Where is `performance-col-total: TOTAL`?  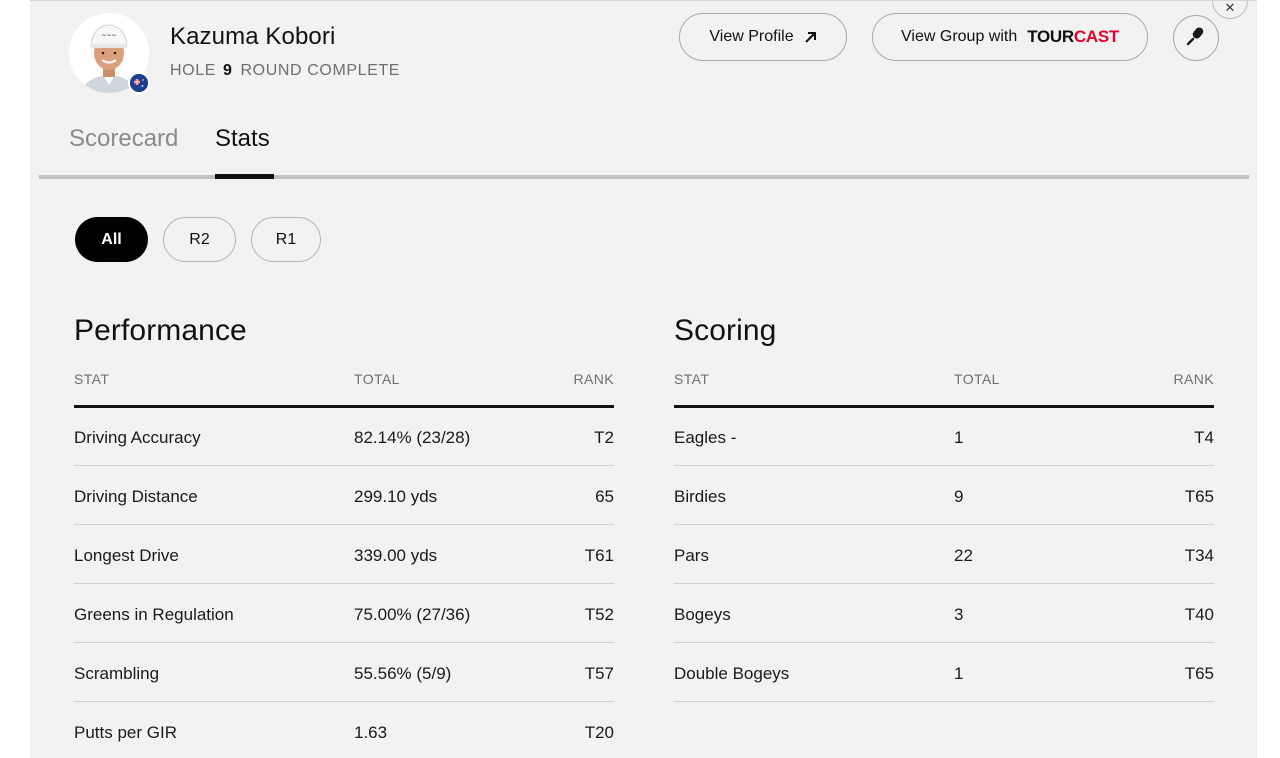 performance-col-total: TOTAL is located at coordinates (377, 379).